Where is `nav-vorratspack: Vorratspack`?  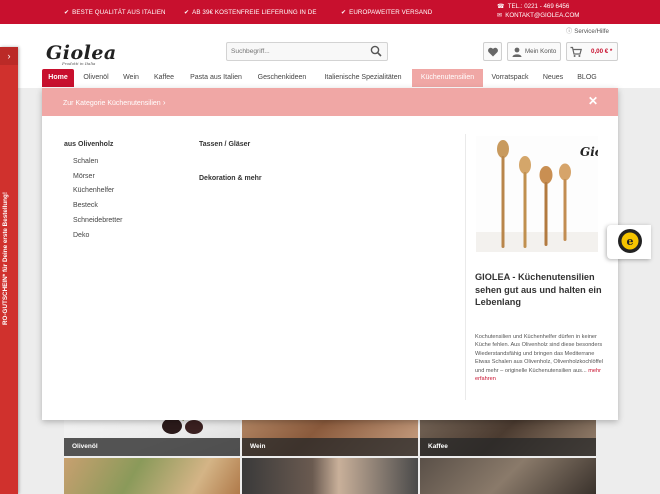
nav-vorratspack: Vorratspack is located at coordinates (510, 78).